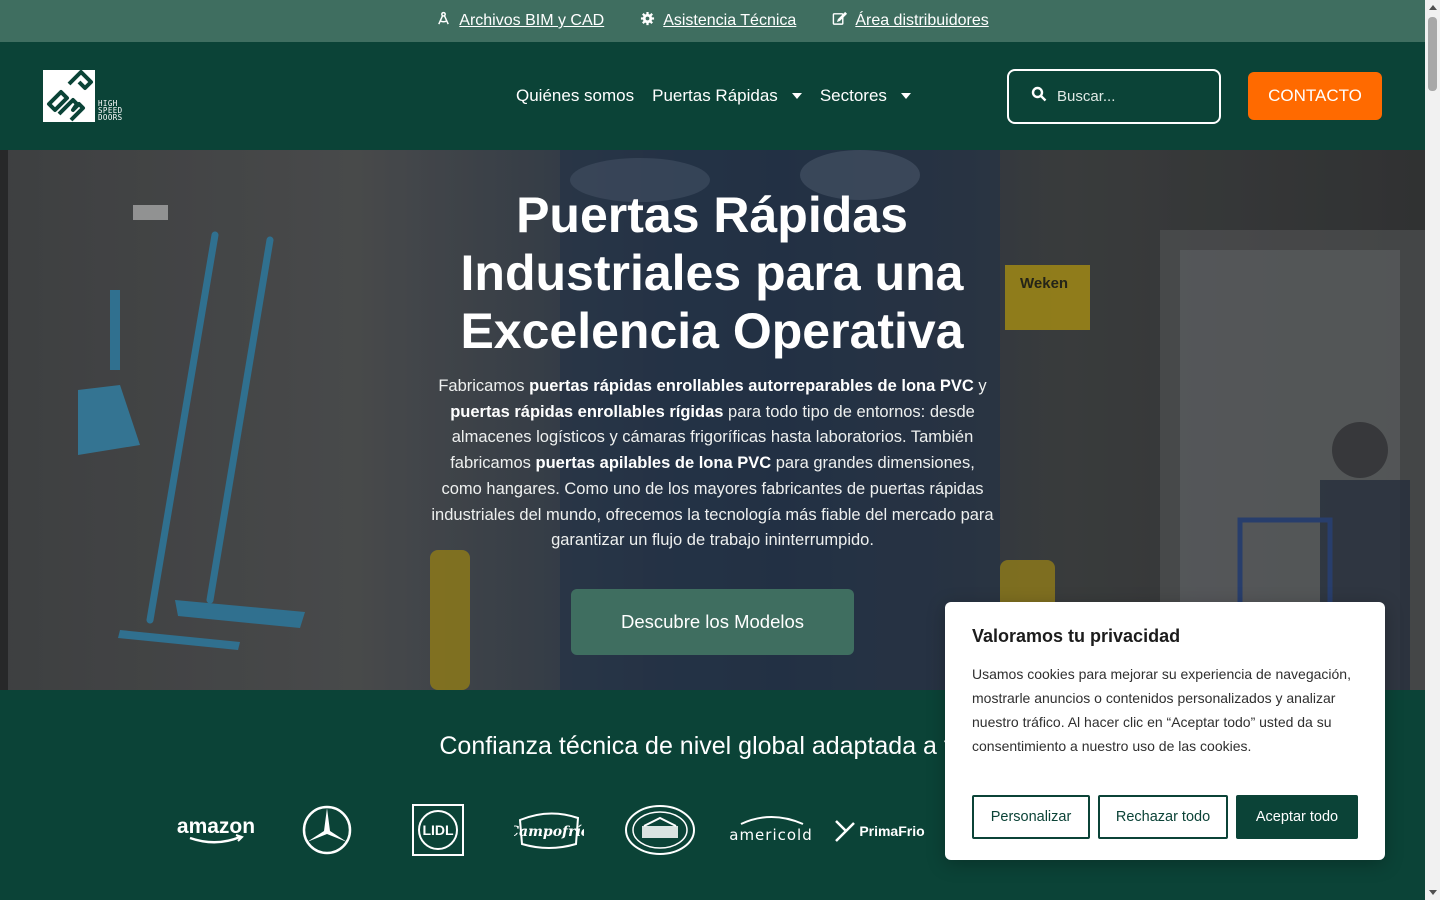 This screenshot has width=1440, height=900. I want to click on main-nav: Quiénes somos Puertas Rápidas Sectores, so click(713, 96).